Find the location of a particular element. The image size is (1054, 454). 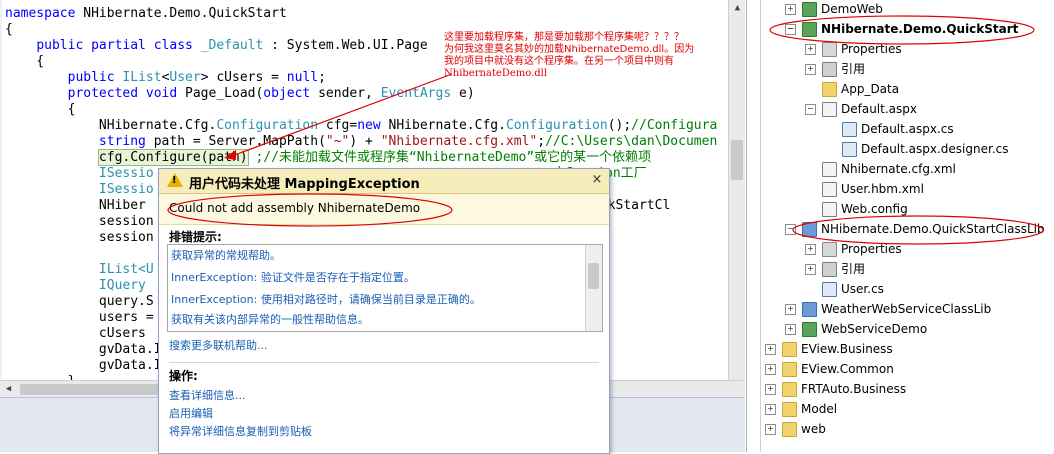

code-token: : System.Web.UI.Page is located at coordinates (345, 45).